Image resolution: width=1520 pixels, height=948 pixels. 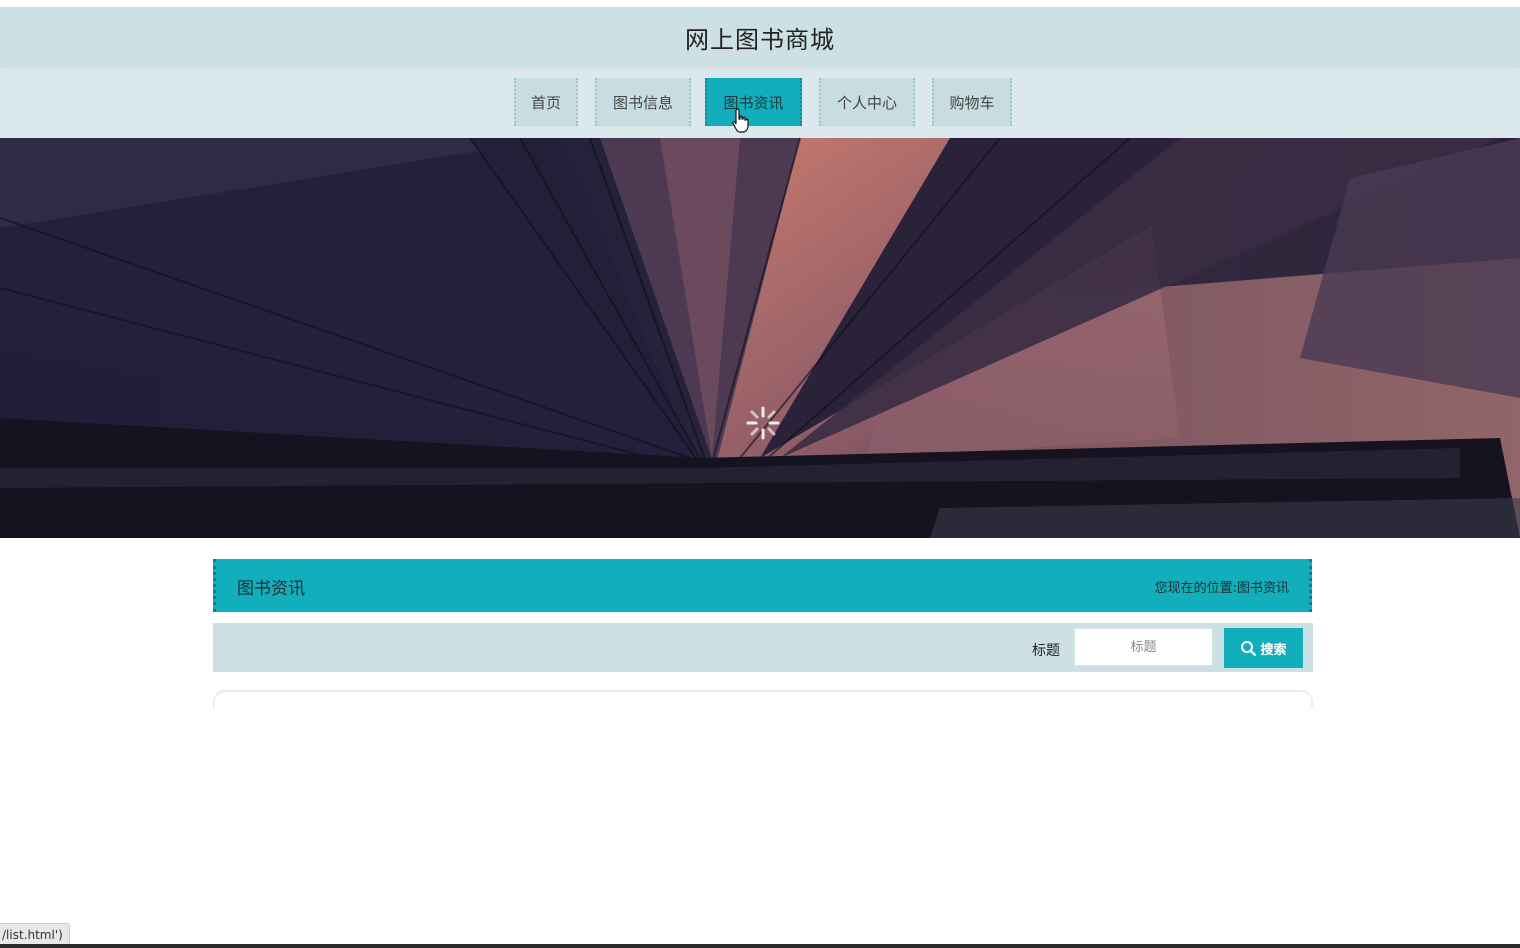 I want to click on breadcrumb: 您现在的位置: 图书资讯, so click(x=1222, y=586).